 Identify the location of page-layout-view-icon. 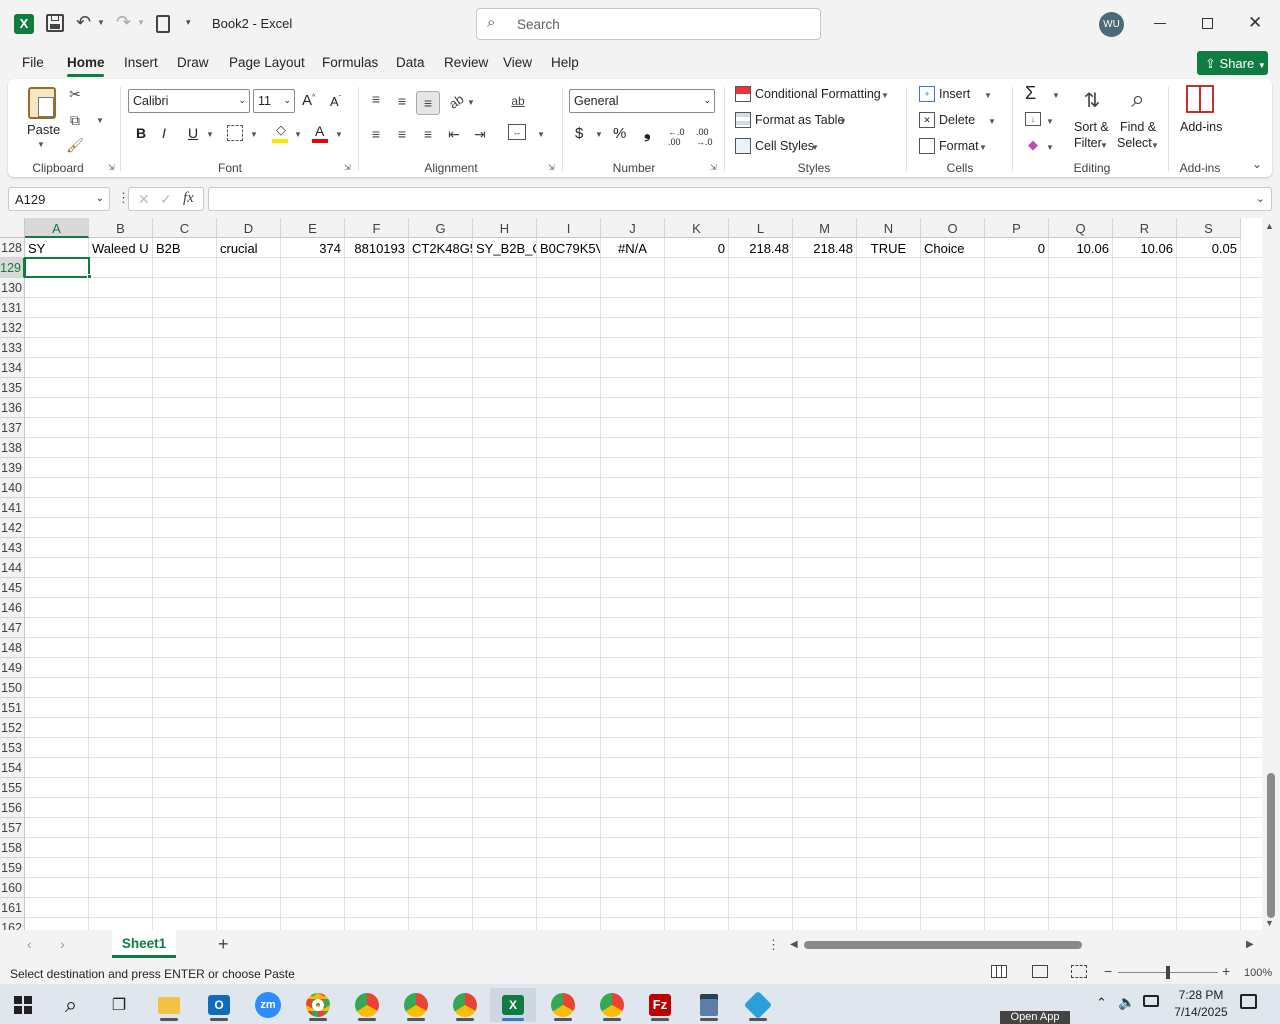
(1040, 971).